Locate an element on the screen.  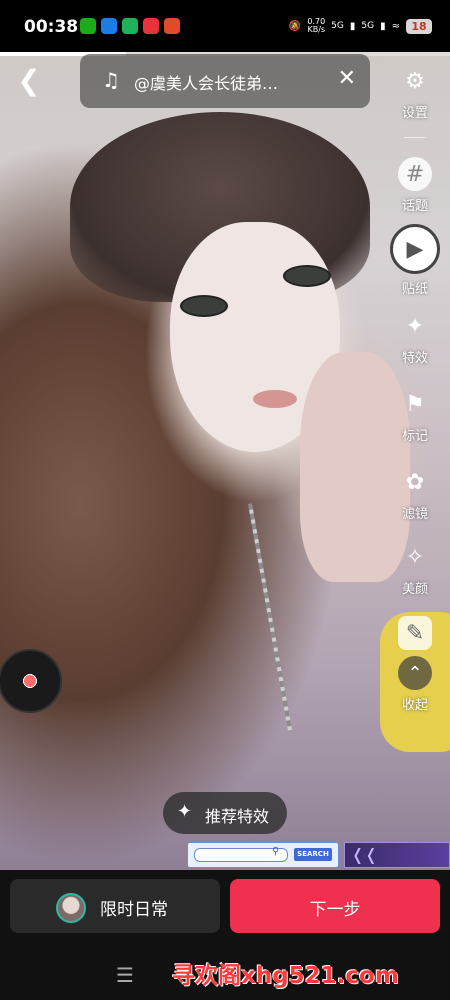
toolbar-settings: ⚙ 设置 is located at coordinates (415, 93).